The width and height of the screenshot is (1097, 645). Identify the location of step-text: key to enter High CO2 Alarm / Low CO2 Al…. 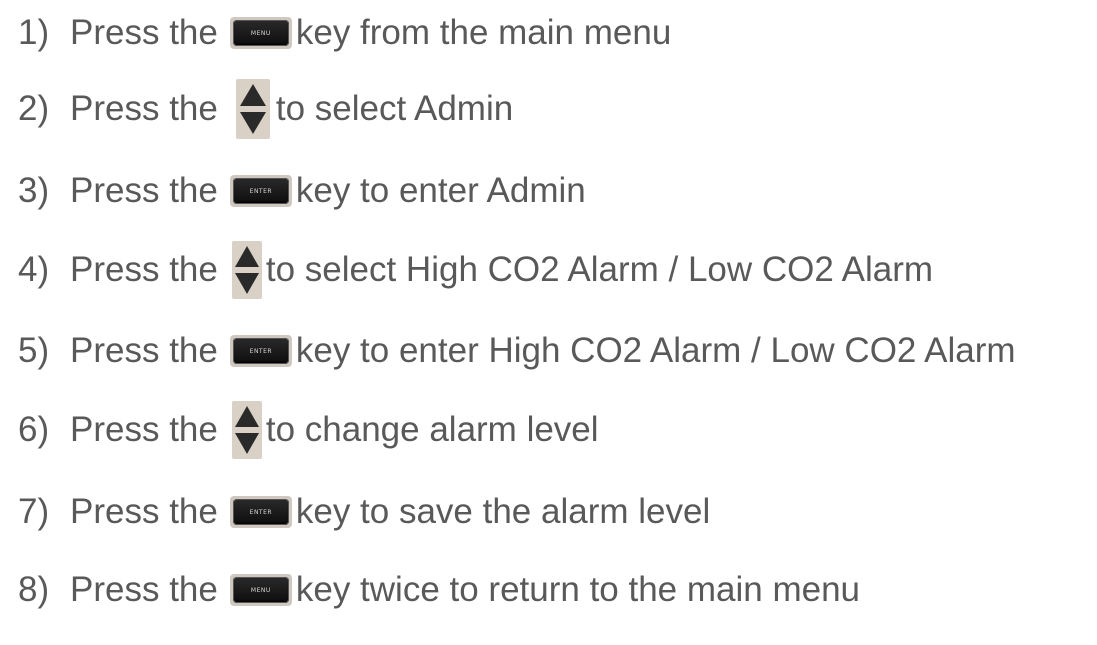
(655, 350).